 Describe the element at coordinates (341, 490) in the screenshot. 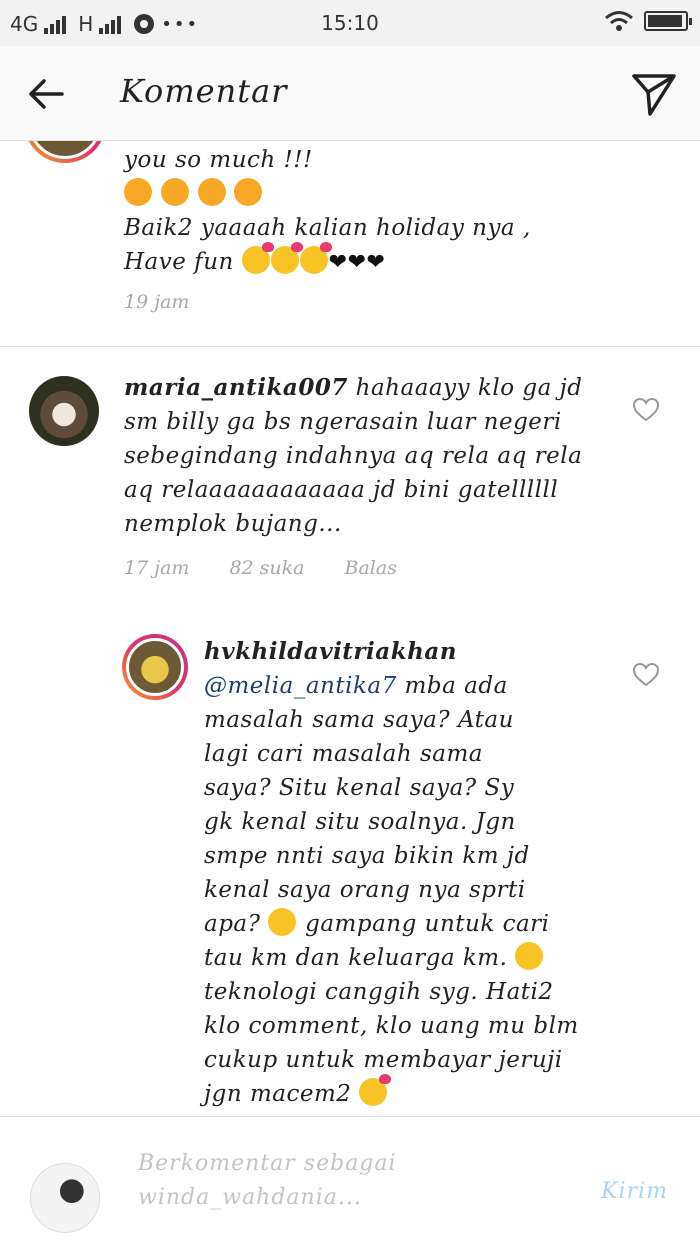

I see `comment-text-line: aq relaaaaaaaaaaaa jd bini gatellllll` at that location.